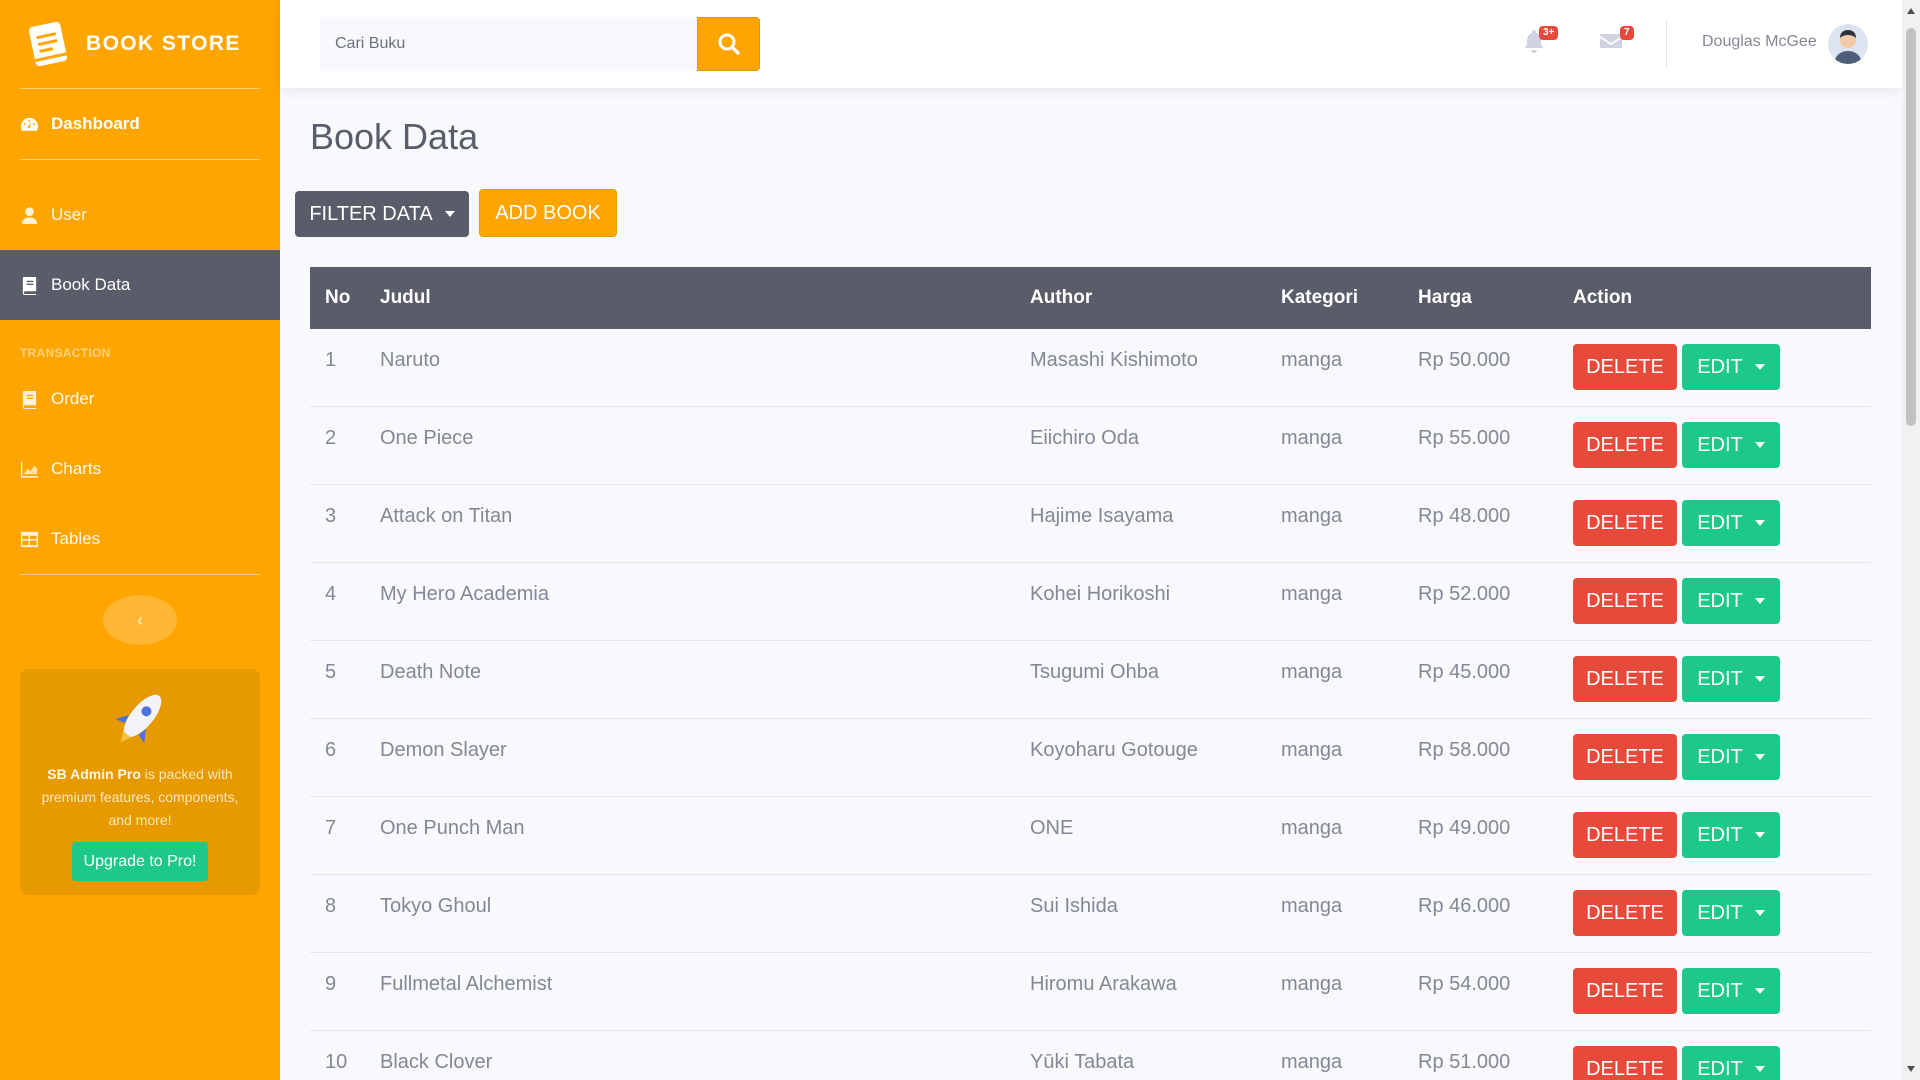 This screenshot has width=1920, height=1080. Describe the element at coordinates (436, 906) in the screenshot. I see `cell-judul: Tokyo Ghoul` at that location.